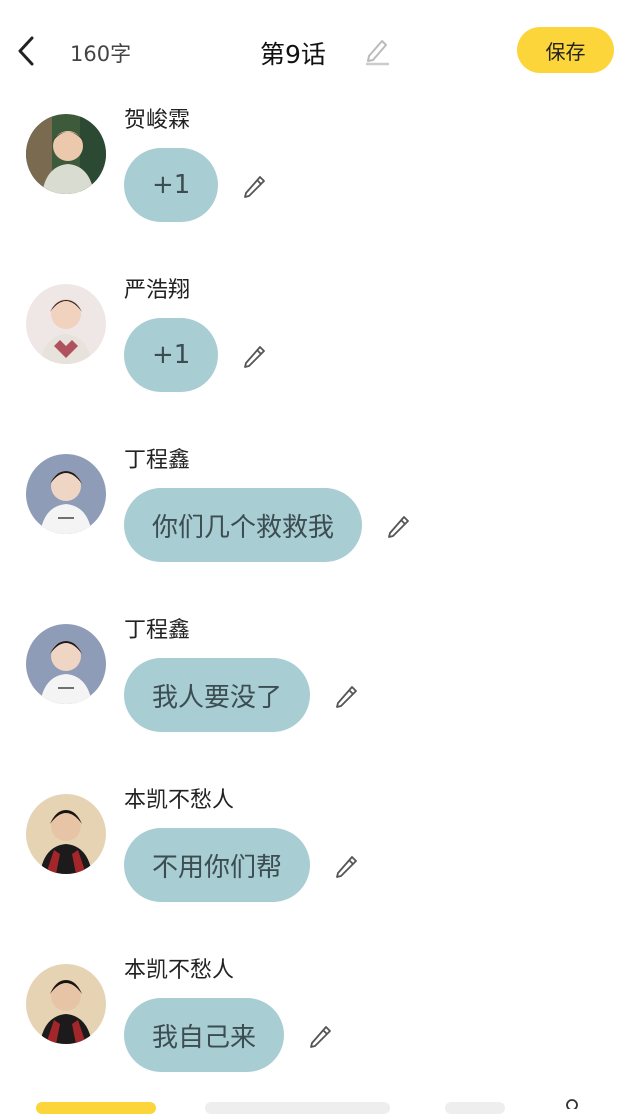  I want to click on message-row: 我人要没了, so click(242, 695).